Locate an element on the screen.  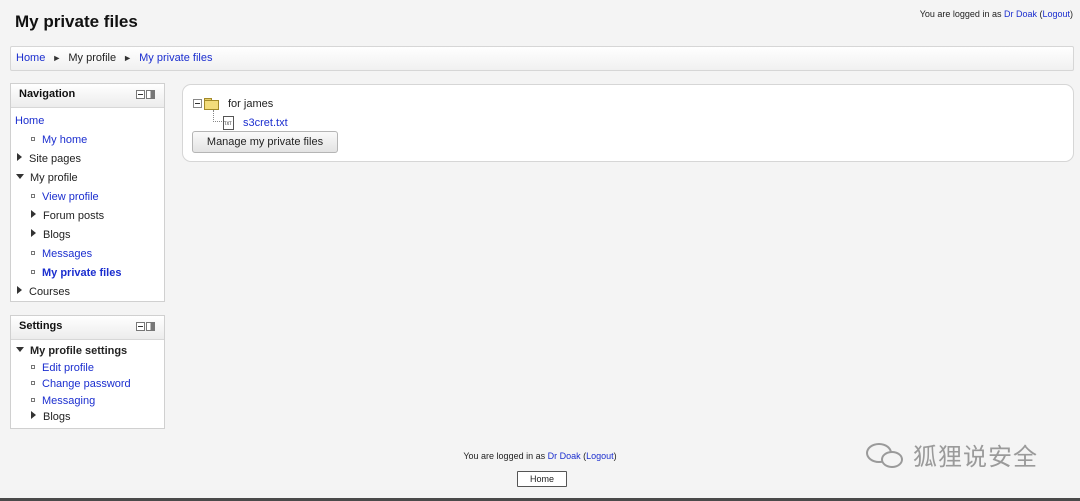
navigation-block-header: Navigation is located at coordinates (87, 96).